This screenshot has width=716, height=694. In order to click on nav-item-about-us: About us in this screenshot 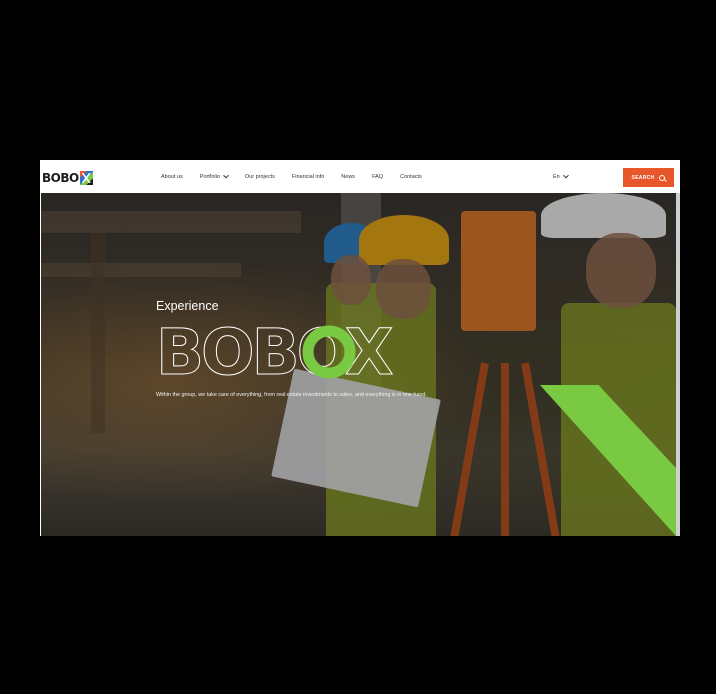, I will do `click(172, 177)`.